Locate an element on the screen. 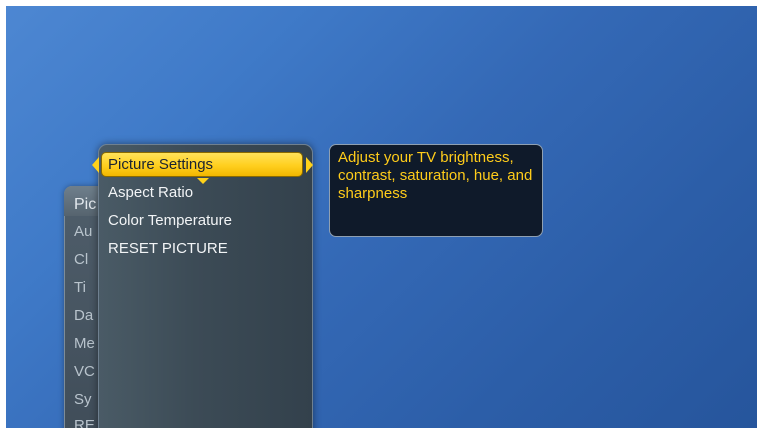 Image resolution: width=759 pixels, height=431 pixels. arrow-down-icon is located at coordinates (203, 181).